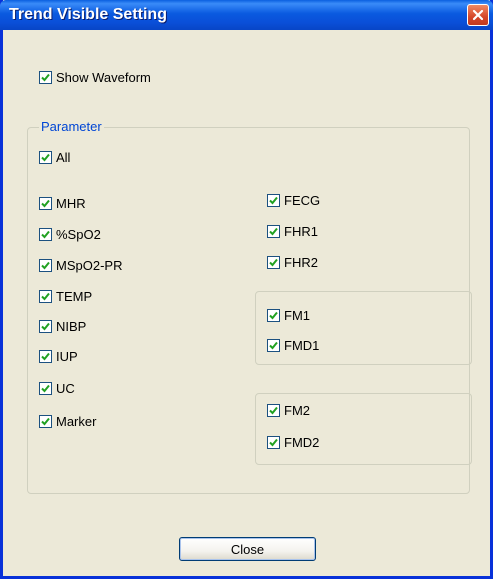  Describe the element at coordinates (363, 328) in the screenshot. I see `fm1-group` at that location.